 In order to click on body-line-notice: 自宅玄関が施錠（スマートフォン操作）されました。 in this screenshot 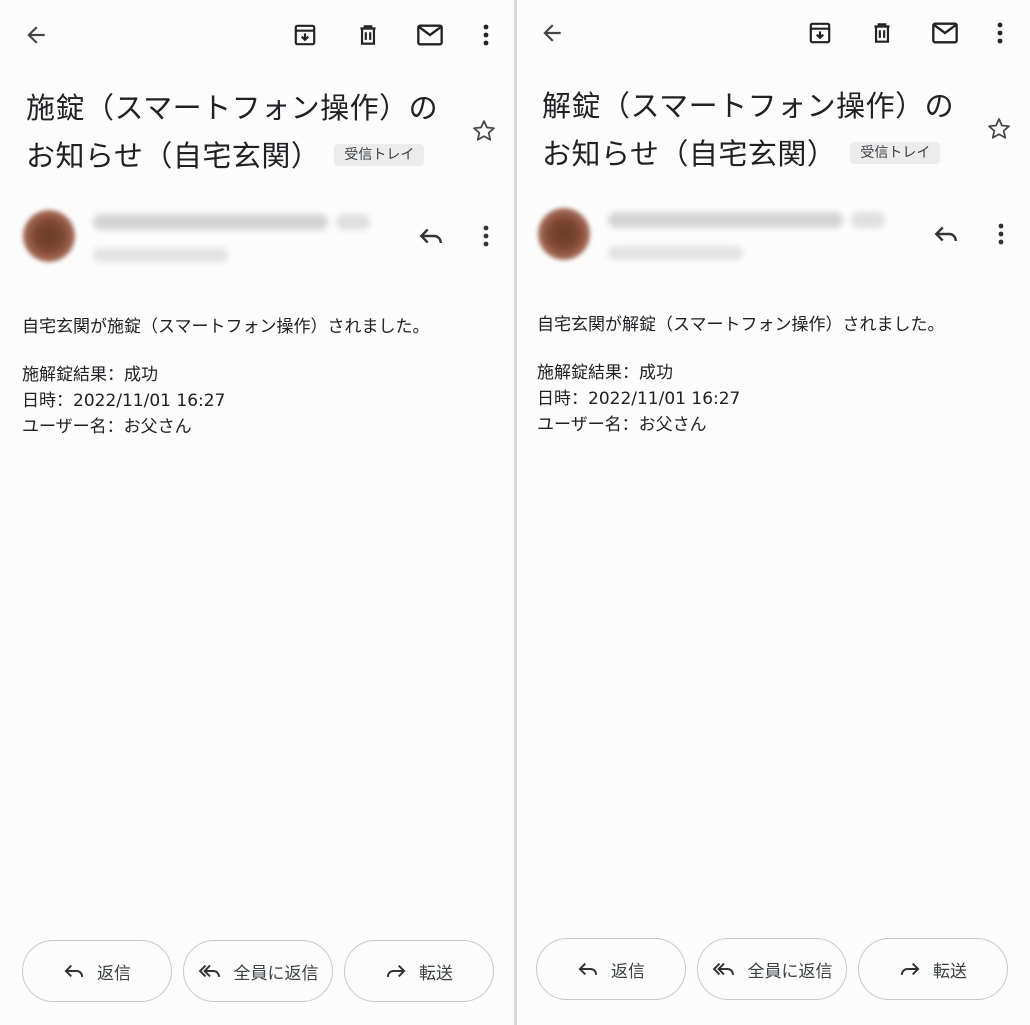, I will do `click(226, 327)`.